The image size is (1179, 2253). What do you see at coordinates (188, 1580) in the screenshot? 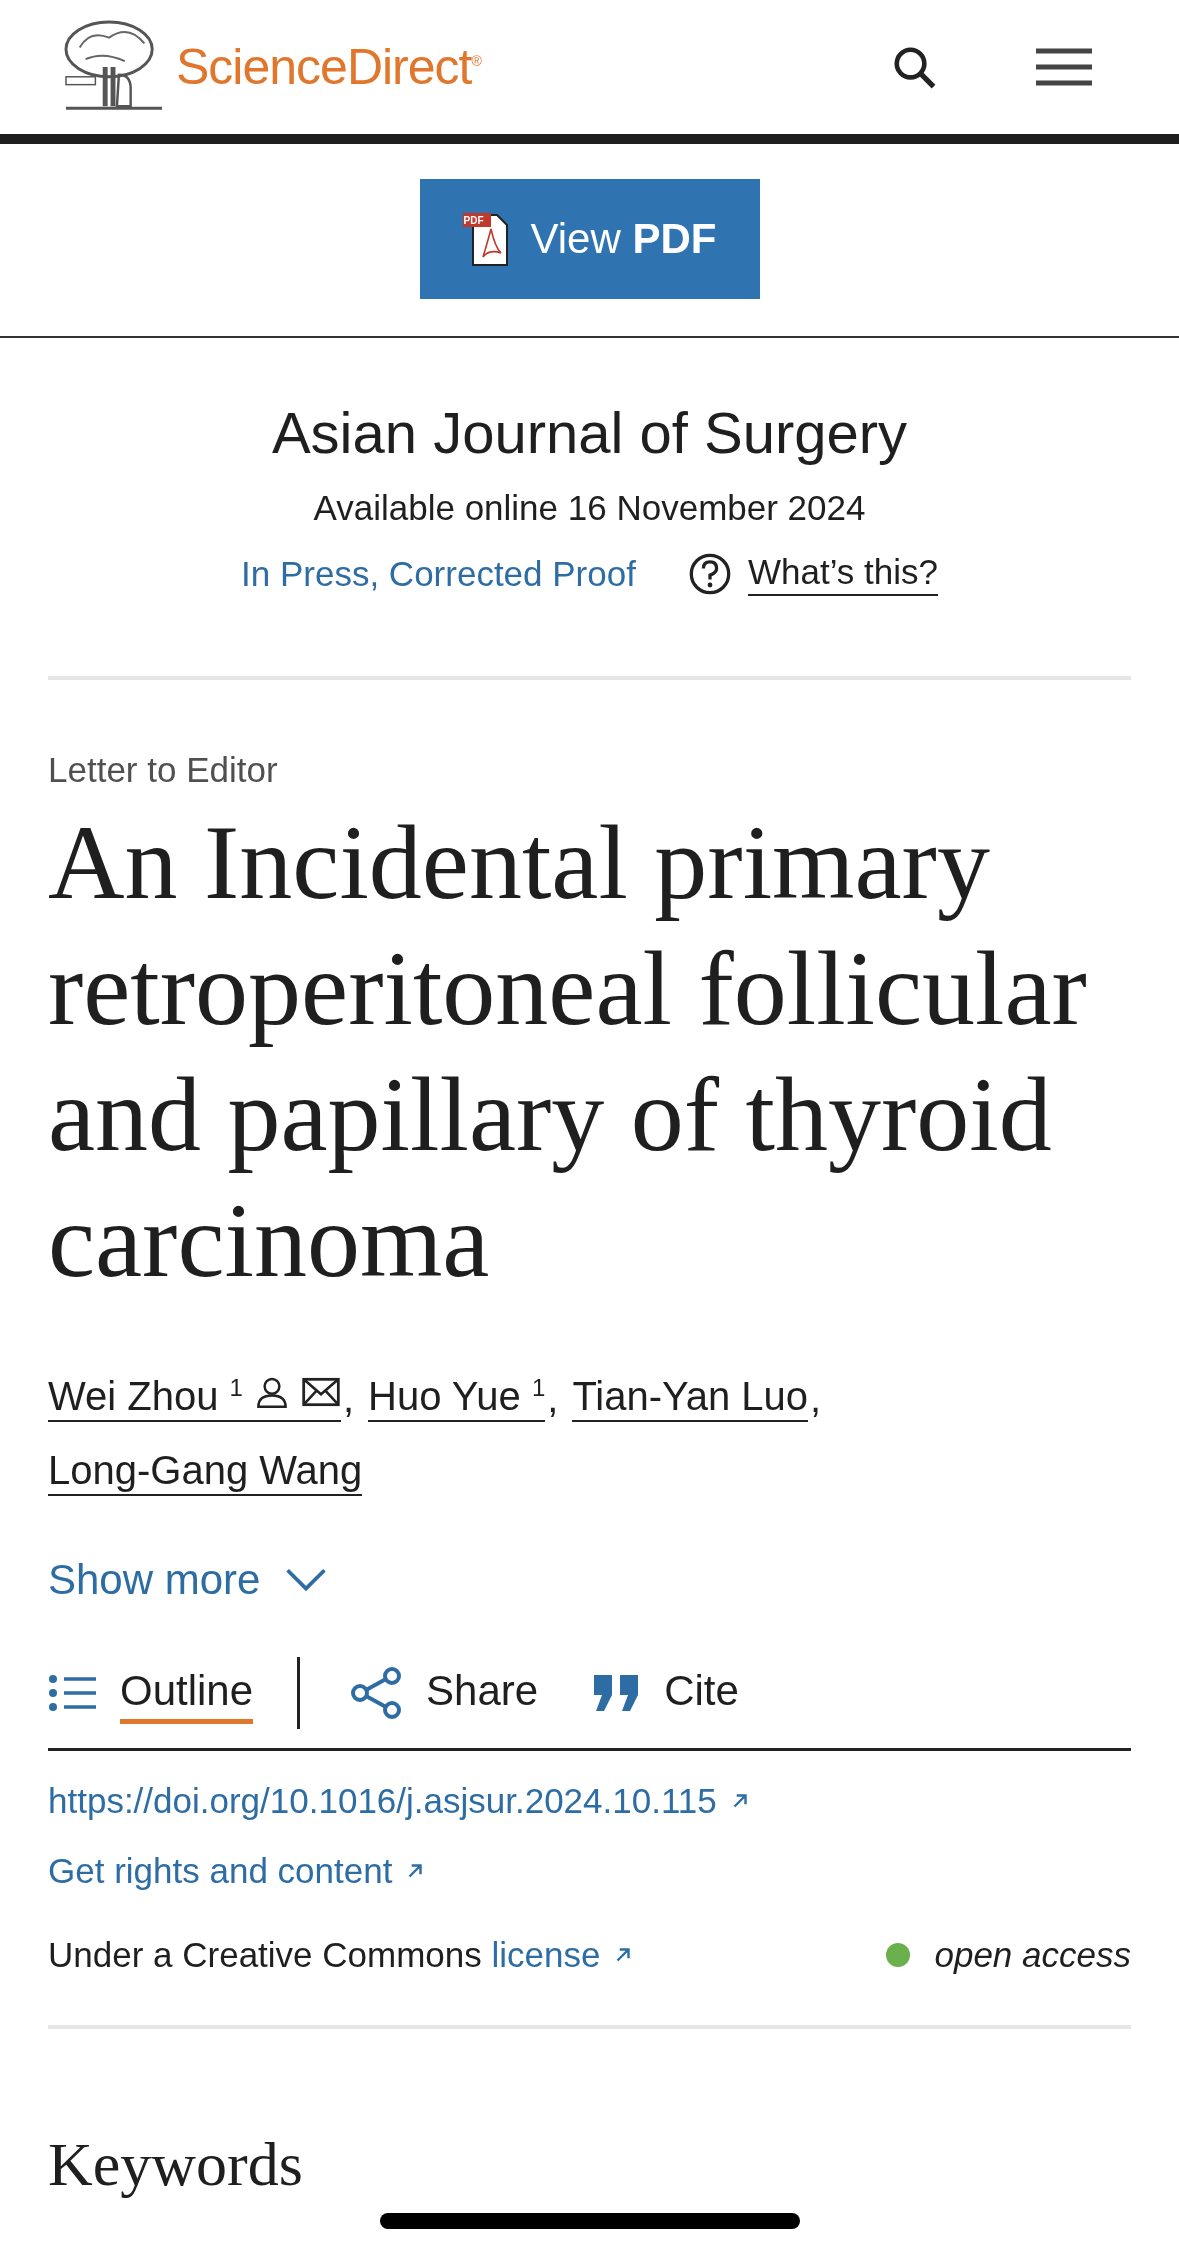
I see `show-more-link: Show more` at bounding box center [188, 1580].